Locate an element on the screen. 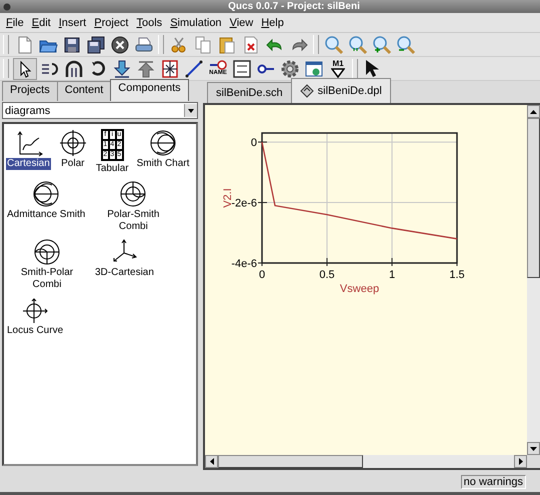 Image resolution: width=540 pixels, height=495 pixels. window-icon is located at coordinates (314, 68).